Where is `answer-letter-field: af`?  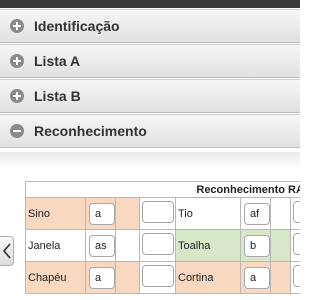
answer-letter-field: af is located at coordinates (257, 213).